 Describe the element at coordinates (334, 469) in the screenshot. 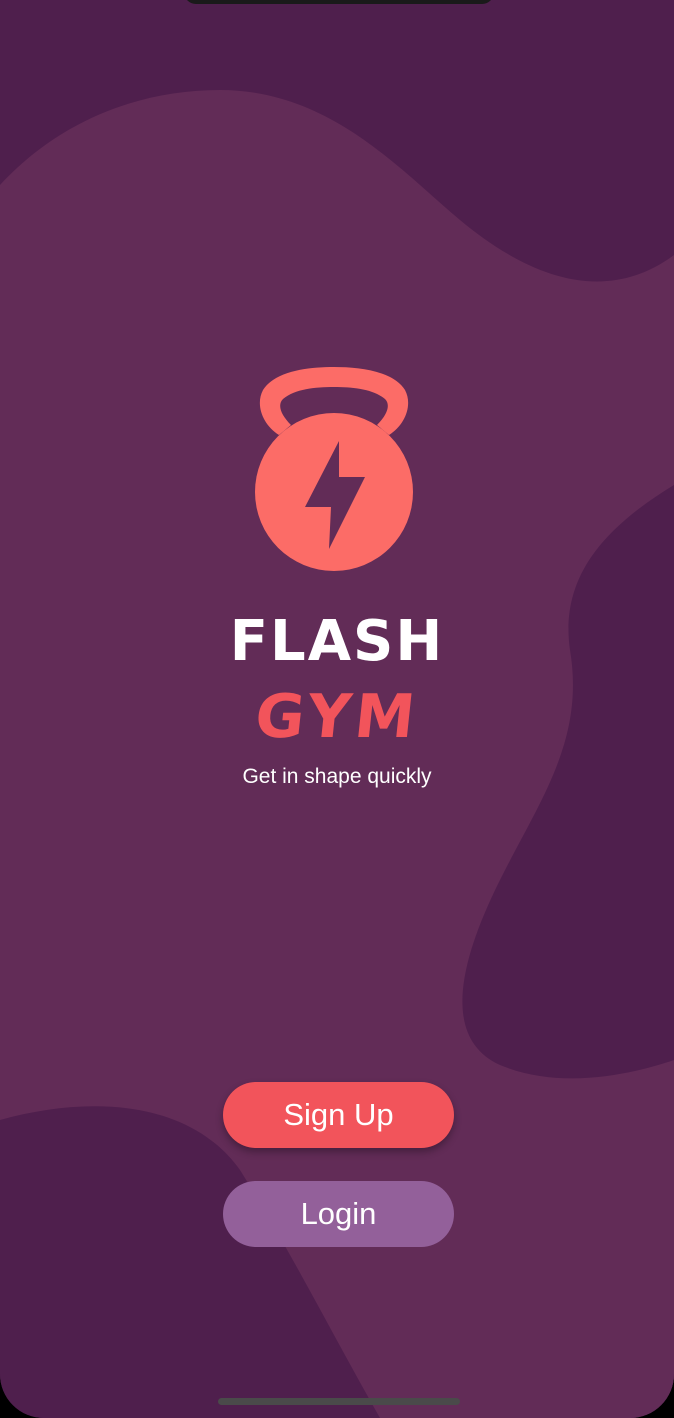

I see `kettlebell-lightning-icon` at that location.